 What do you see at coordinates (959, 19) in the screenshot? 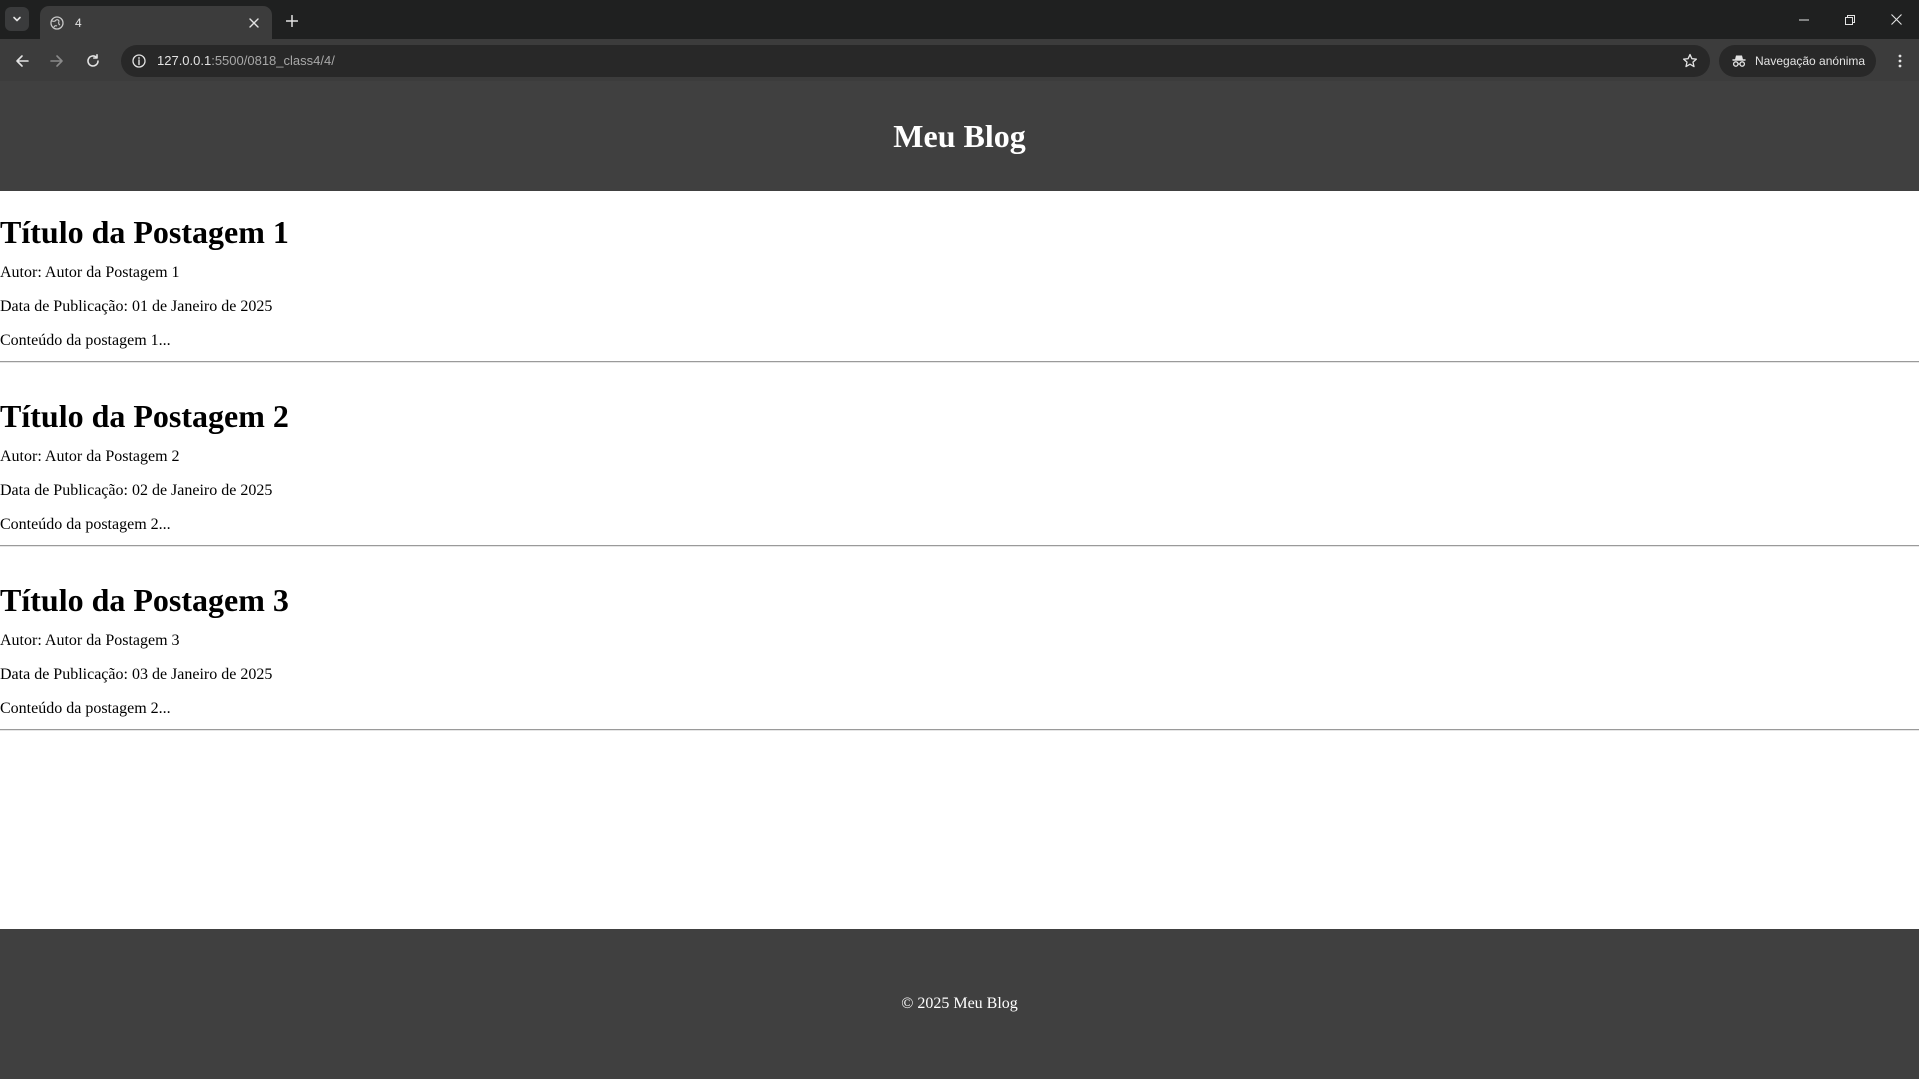
I see `tab-strip: 4` at bounding box center [959, 19].